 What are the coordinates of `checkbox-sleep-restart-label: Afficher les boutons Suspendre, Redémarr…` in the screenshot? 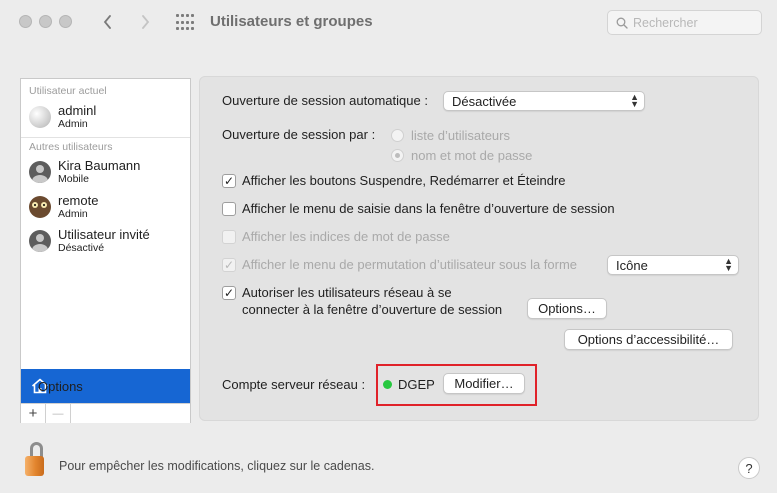 It's located at (404, 180).